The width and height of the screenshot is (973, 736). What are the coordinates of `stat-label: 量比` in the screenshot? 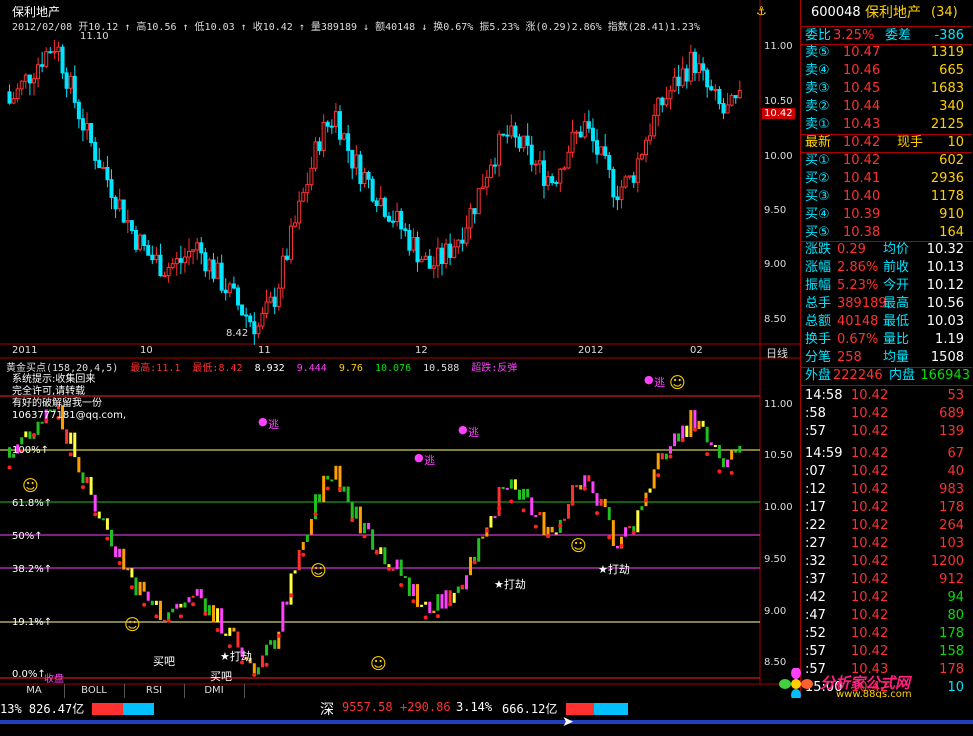 It's located at (896, 339).